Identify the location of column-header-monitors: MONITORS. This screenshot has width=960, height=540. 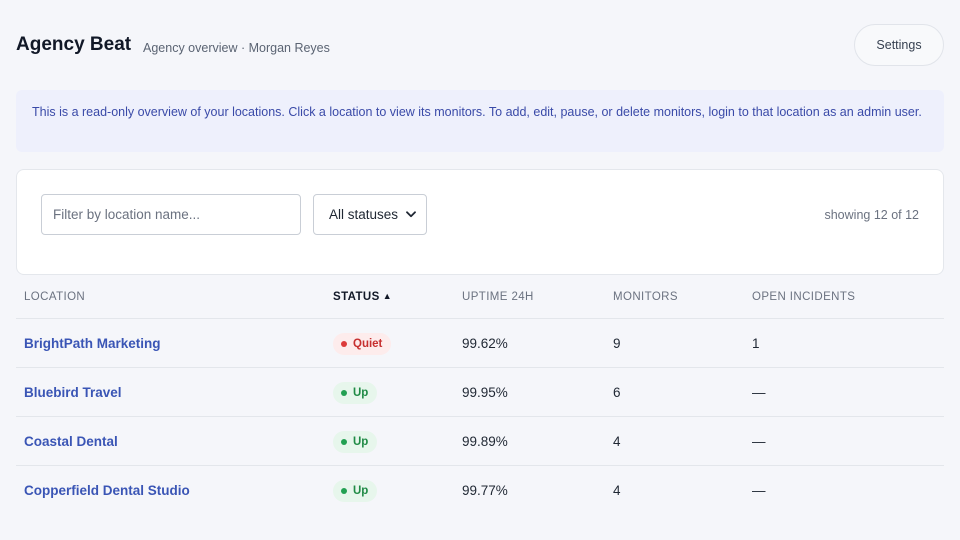
(645, 297).